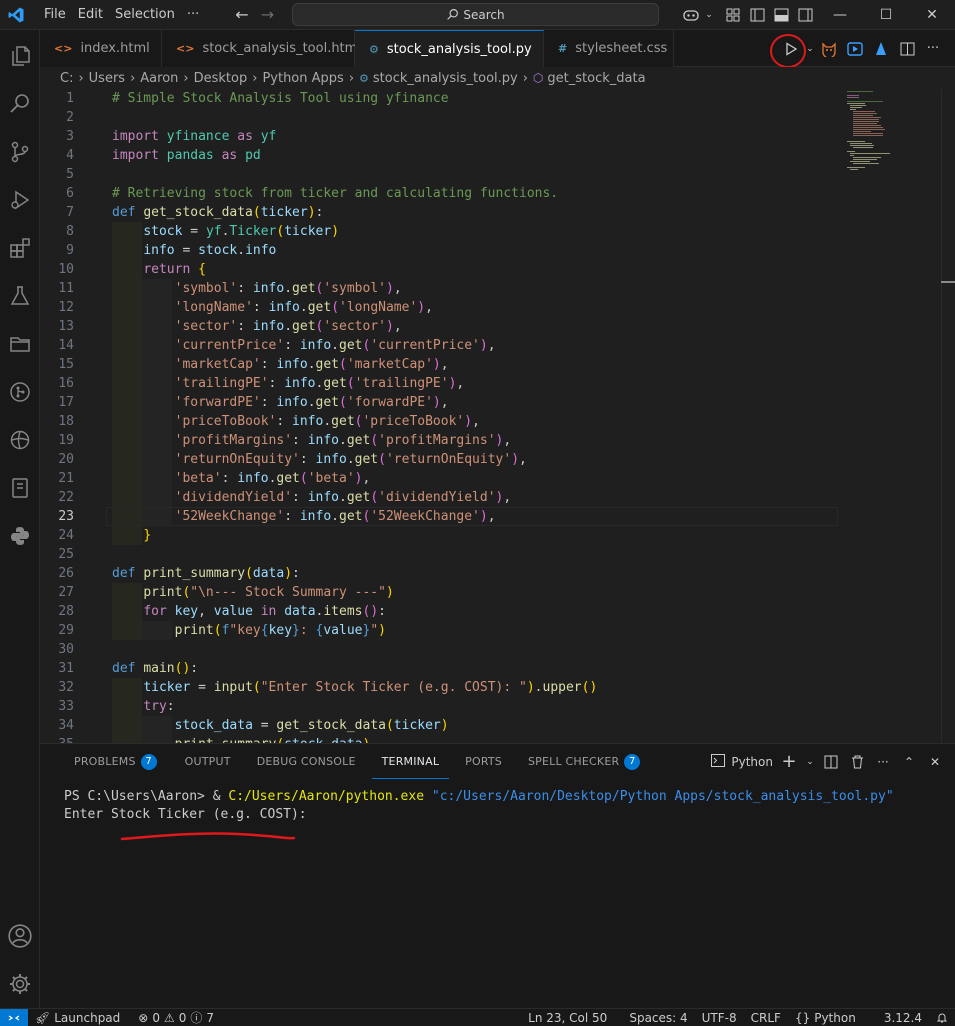 The height and width of the screenshot is (1026, 955). I want to click on menu-bar: File Edit Selection ···, so click(121, 14).